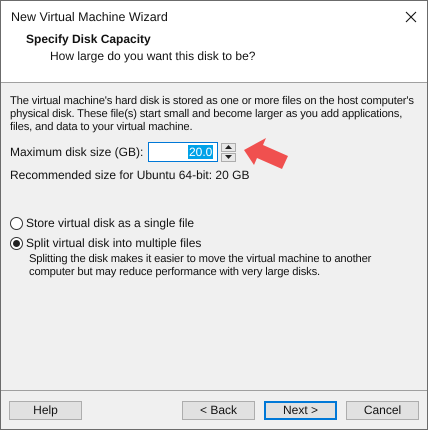  I want to click on down-caret-icon, so click(228, 157).